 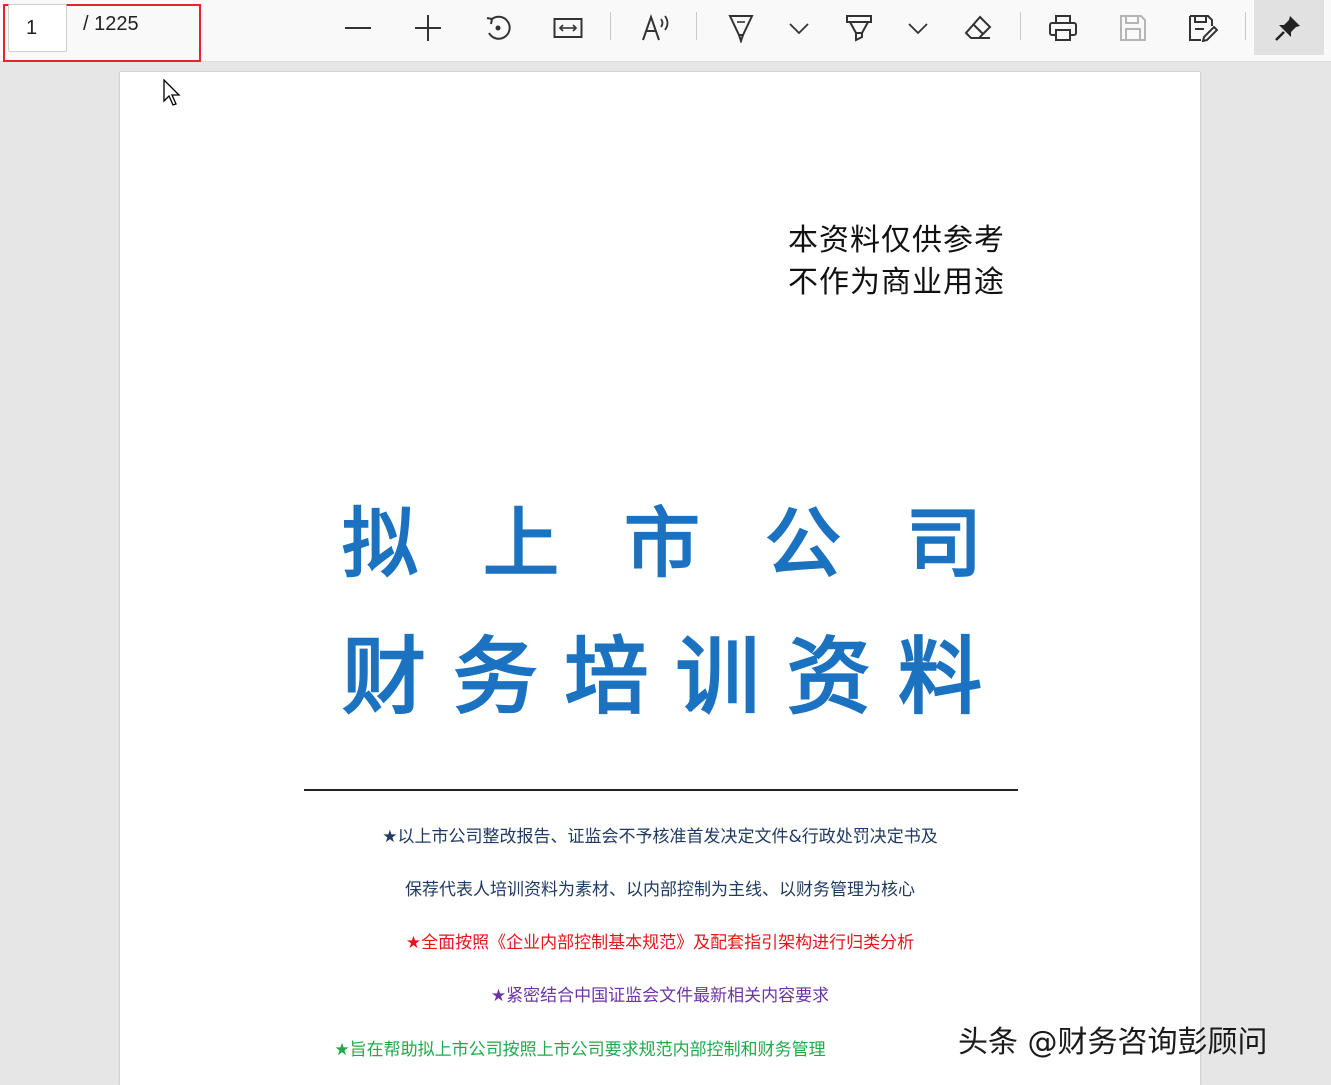 What do you see at coordinates (662, 670) in the screenshot?
I see `title-line-2: 财 务 培 训 资 料` at bounding box center [662, 670].